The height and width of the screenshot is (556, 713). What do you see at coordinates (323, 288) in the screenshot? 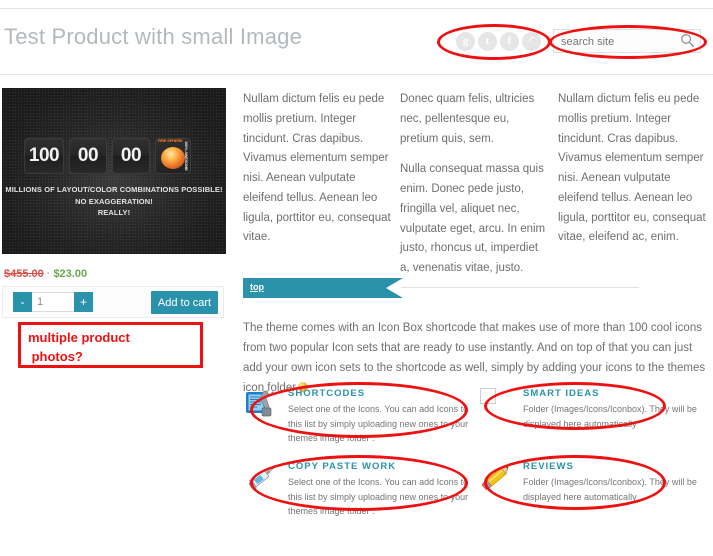
I see `ribbon-shape` at bounding box center [323, 288].